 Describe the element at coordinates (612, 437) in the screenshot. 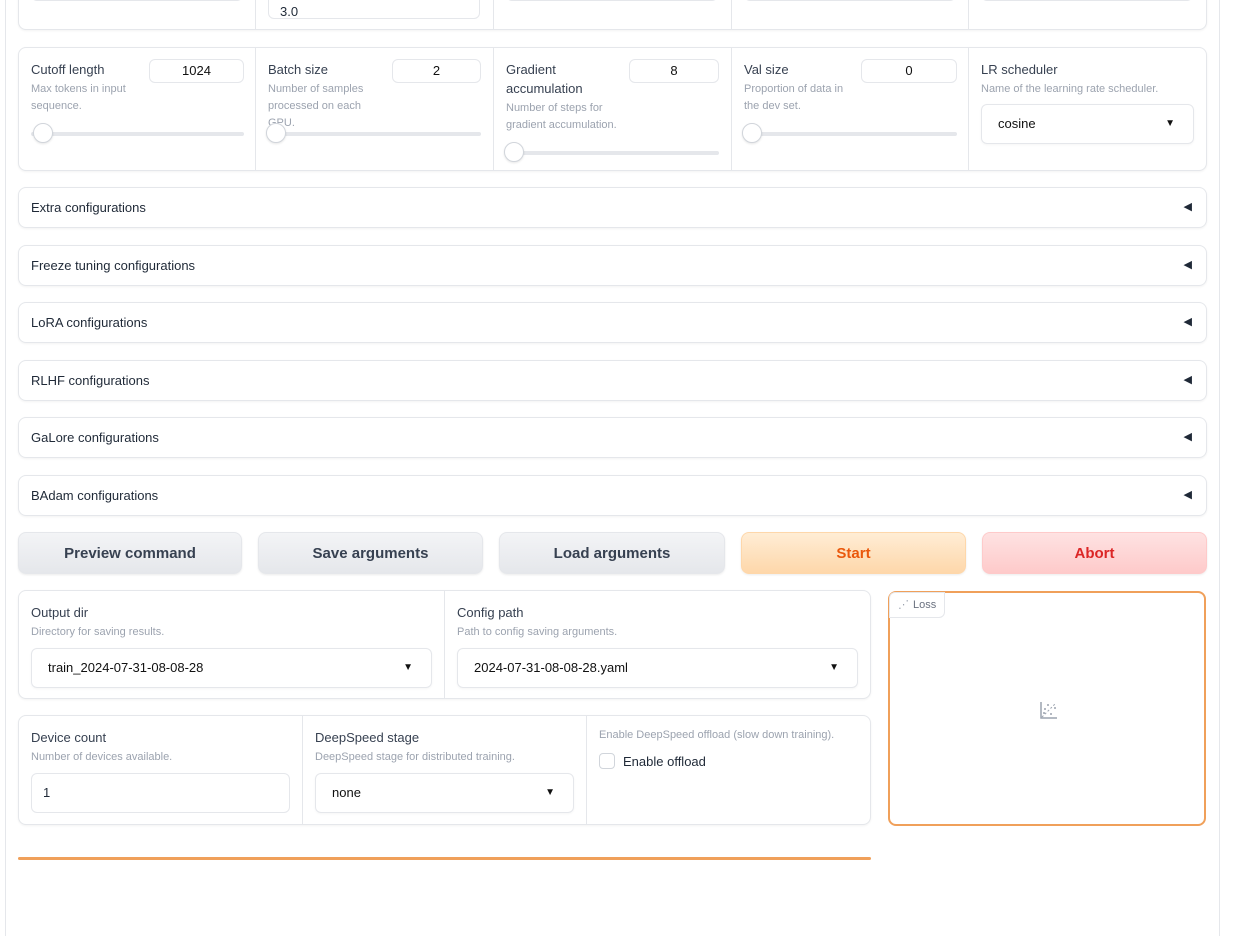

I see `accordion-galore: GaLore configurations ◀` at that location.